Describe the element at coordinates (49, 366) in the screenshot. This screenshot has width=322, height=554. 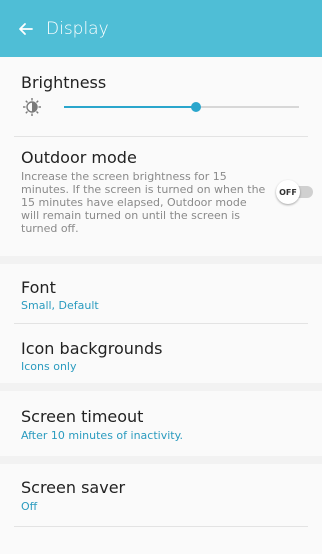
I see `icon-backgrounds-value: Icons only` at that location.